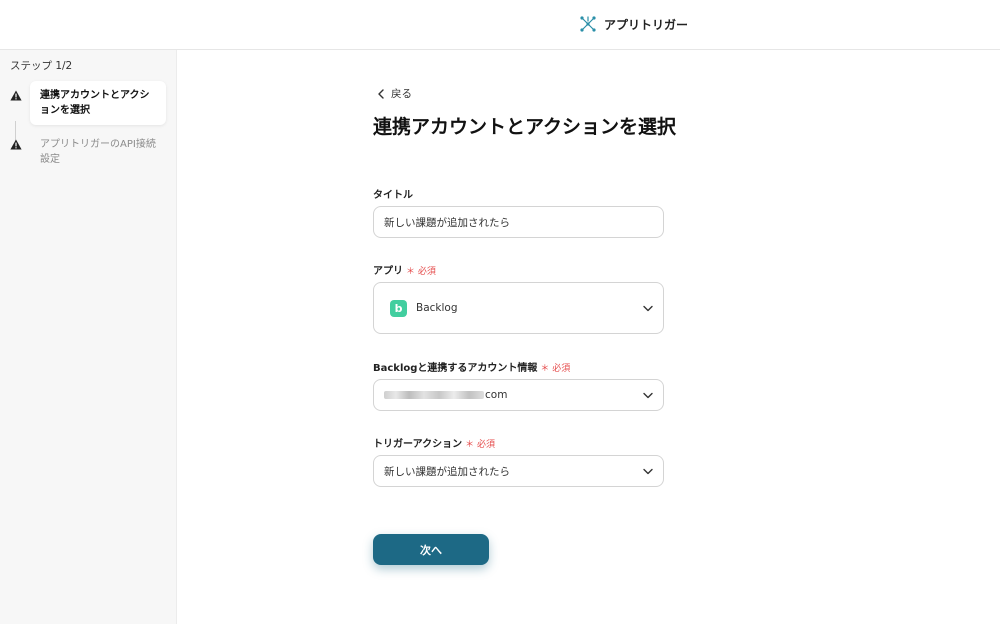 The width and height of the screenshot is (1000, 624). Describe the element at coordinates (518, 471) in the screenshot. I see `trigger-action-select: 新しい課題が追加されたら` at that location.